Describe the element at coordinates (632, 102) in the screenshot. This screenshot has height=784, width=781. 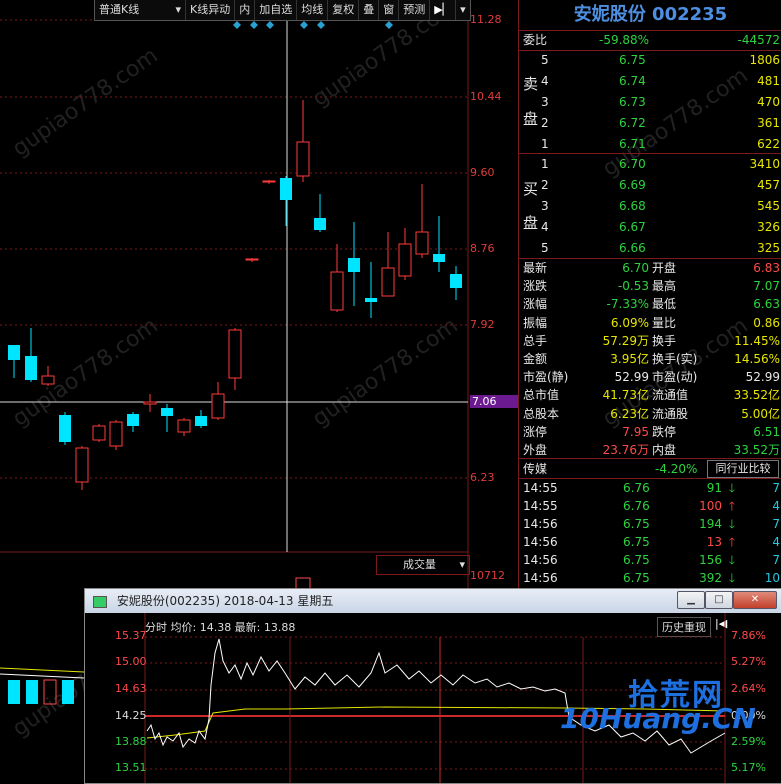
I see `sell-price: 6.73` at that location.